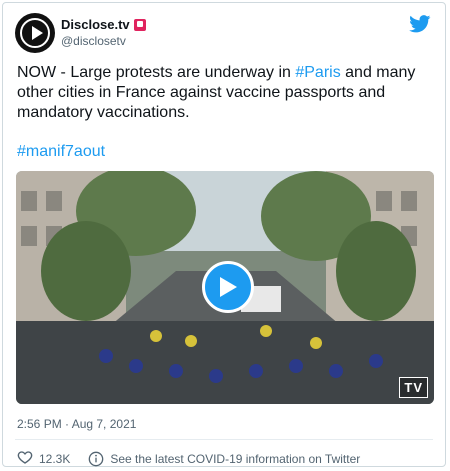 This screenshot has width=450, height=471. I want to click on info-icon, so click(96, 458).